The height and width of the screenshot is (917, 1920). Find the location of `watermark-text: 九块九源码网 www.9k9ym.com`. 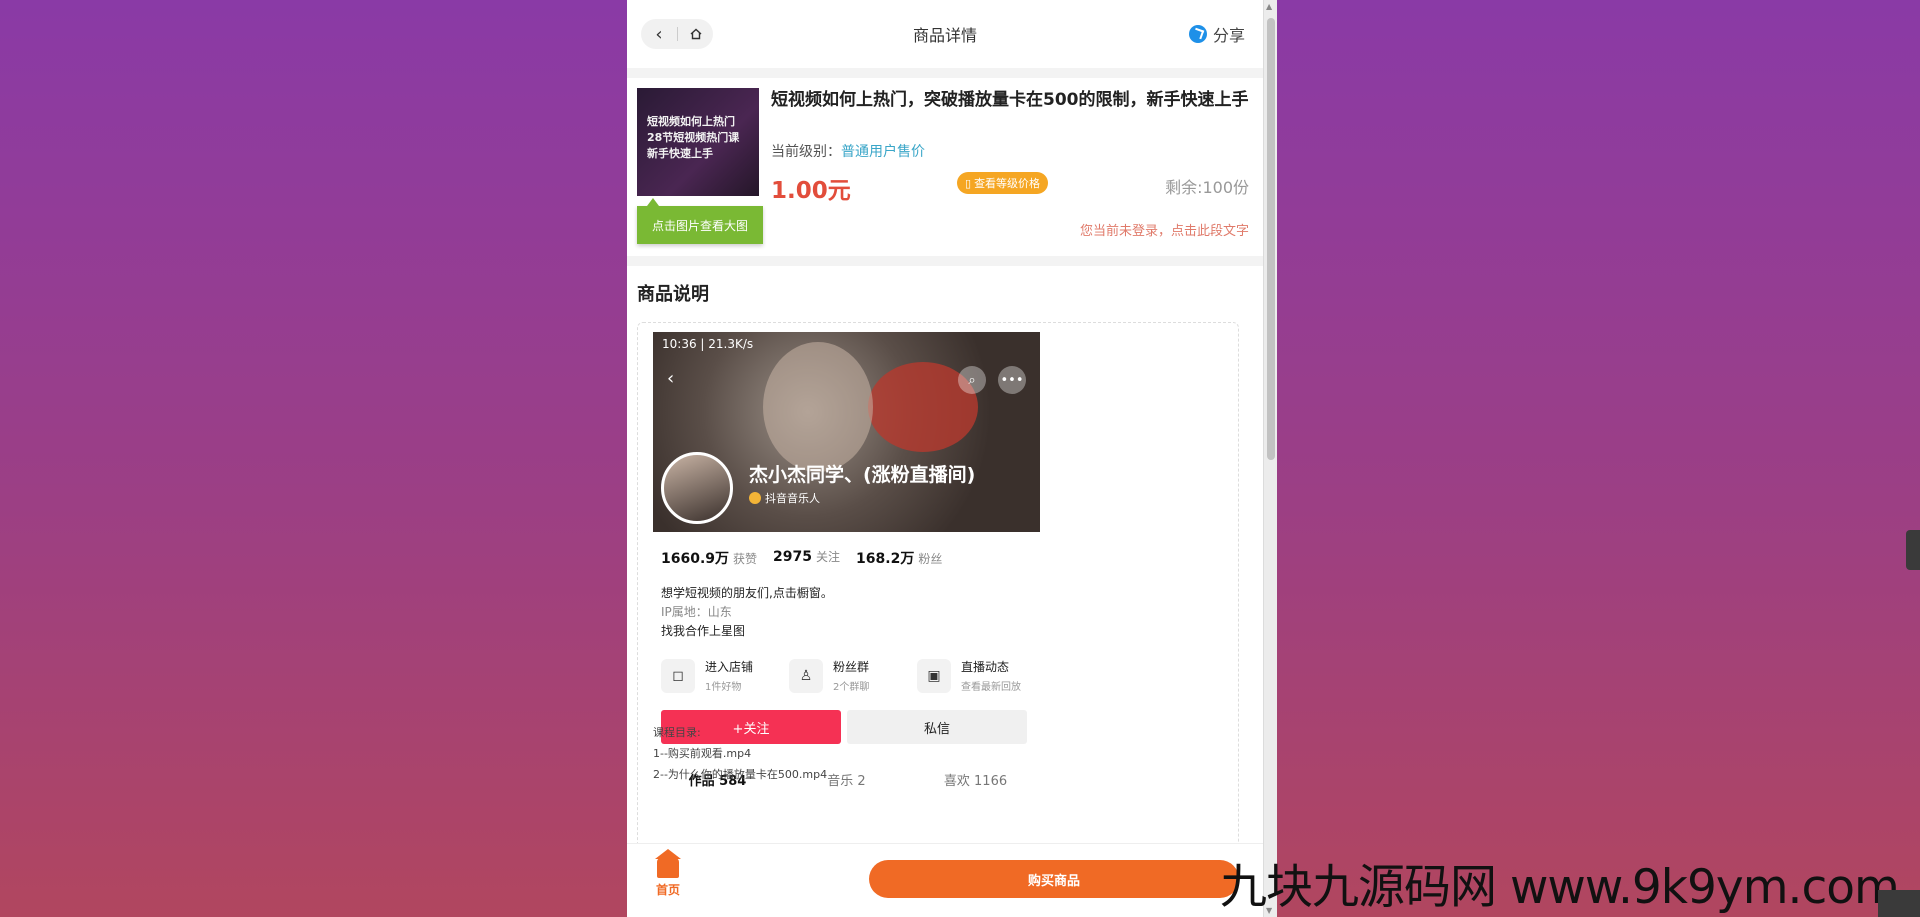

watermark-text: 九块九源码网 www.9k9ym.com is located at coordinates (1560, 887).